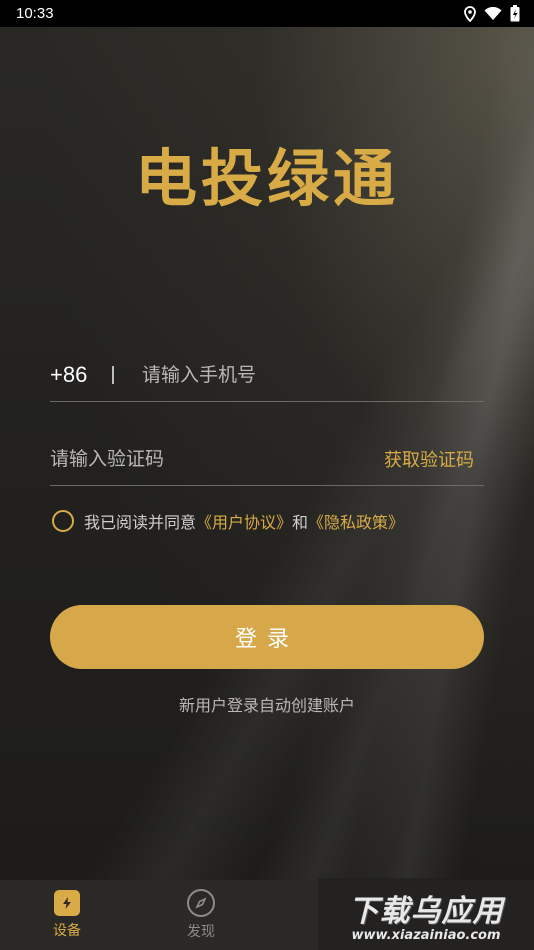 Image resolution: width=534 pixels, height=950 pixels. I want to click on wifi-icon, so click(493, 13).